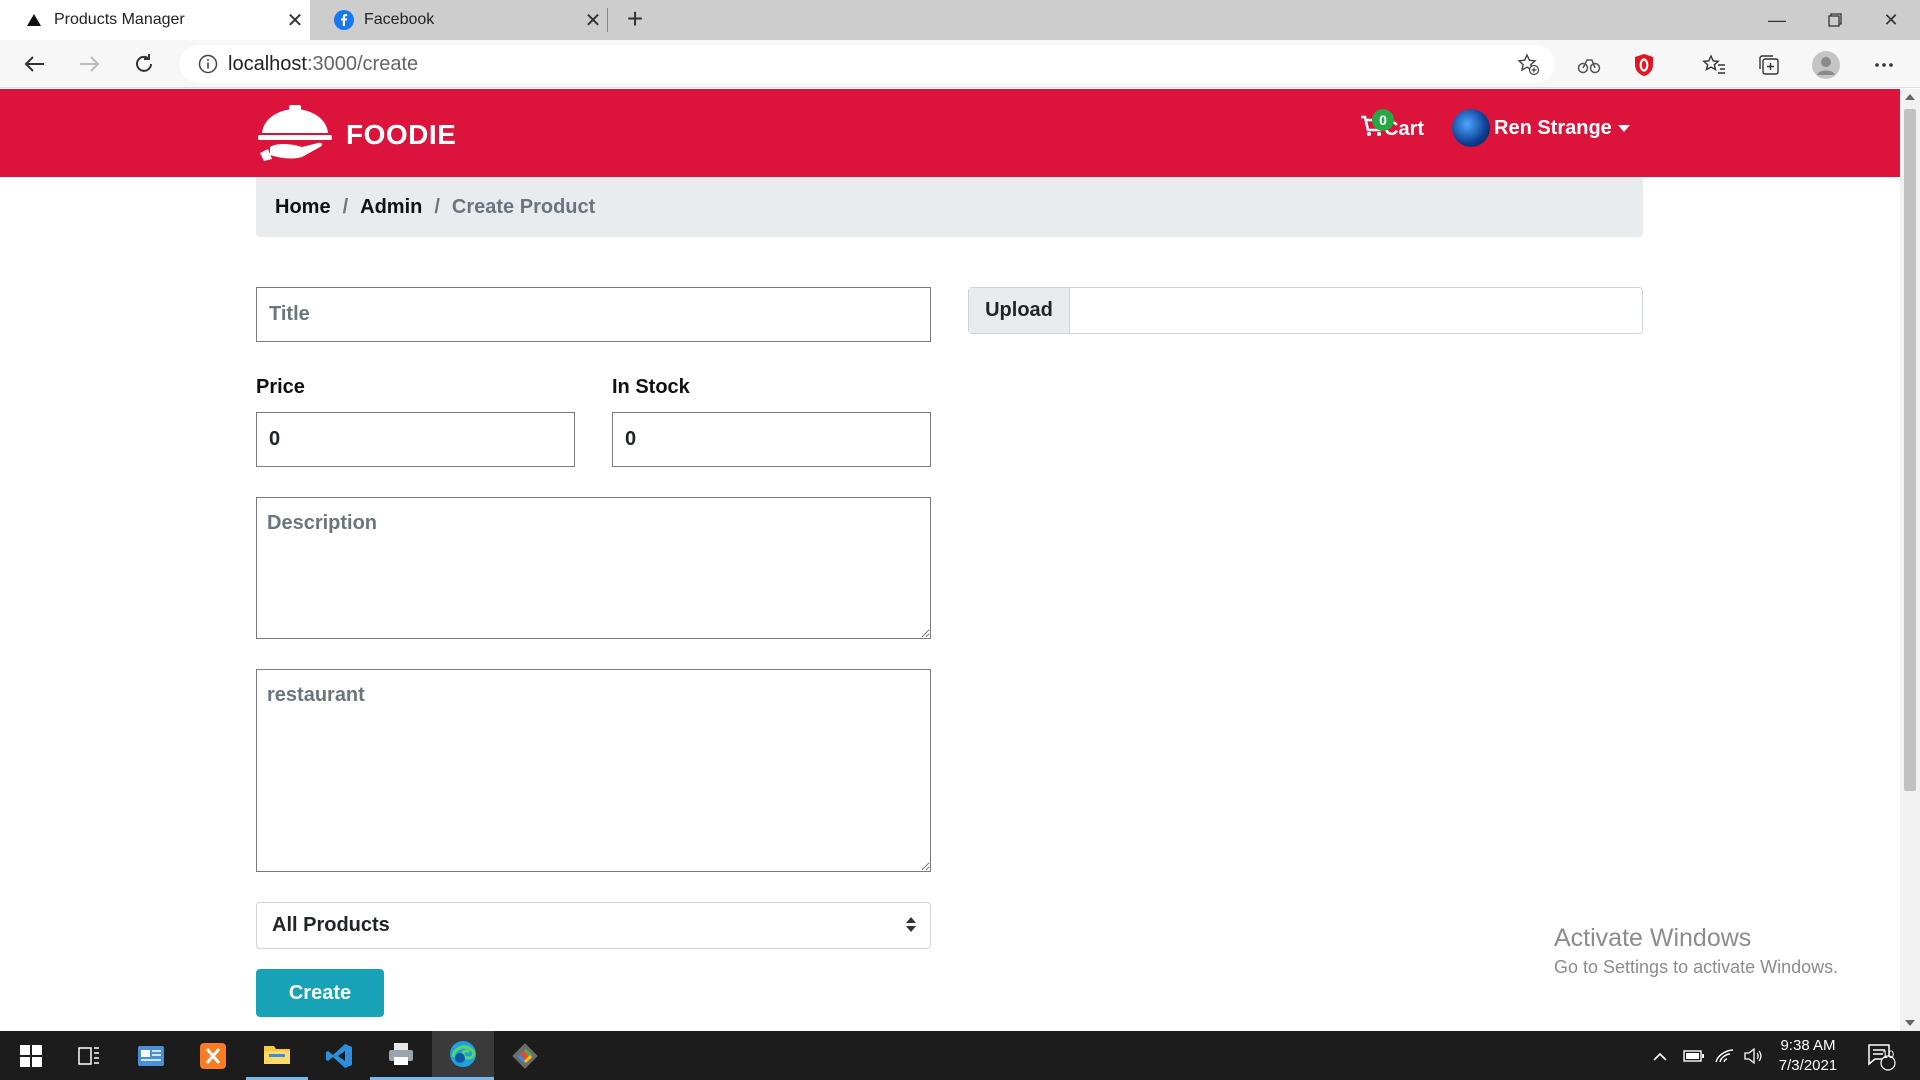 The height and width of the screenshot is (1080, 1920). I want to click on tab-divider, so click(607, 20).